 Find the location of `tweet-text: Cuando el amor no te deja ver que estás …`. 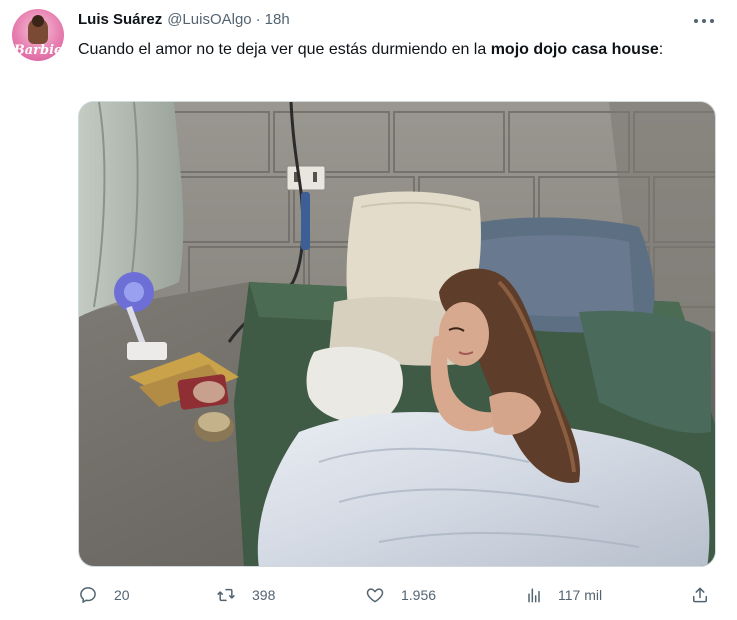

tweet-text: Cuando el amor no te deja ver que estás … is located at coordinates (398, 49).